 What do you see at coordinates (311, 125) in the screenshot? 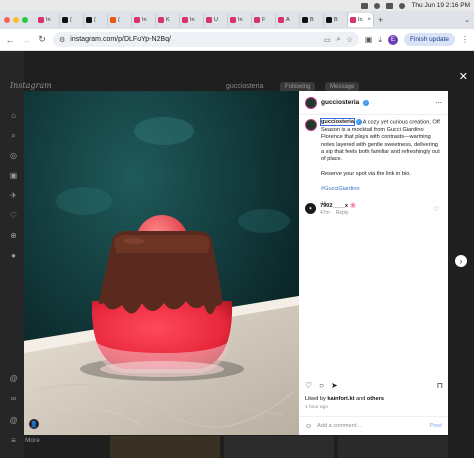
I see `caption-avatar` at bounding box center [311, 125].